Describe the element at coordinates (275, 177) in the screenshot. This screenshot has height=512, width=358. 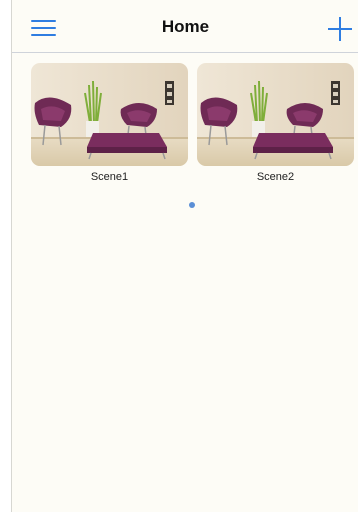
I see `scene-label: Scene2` at that location.